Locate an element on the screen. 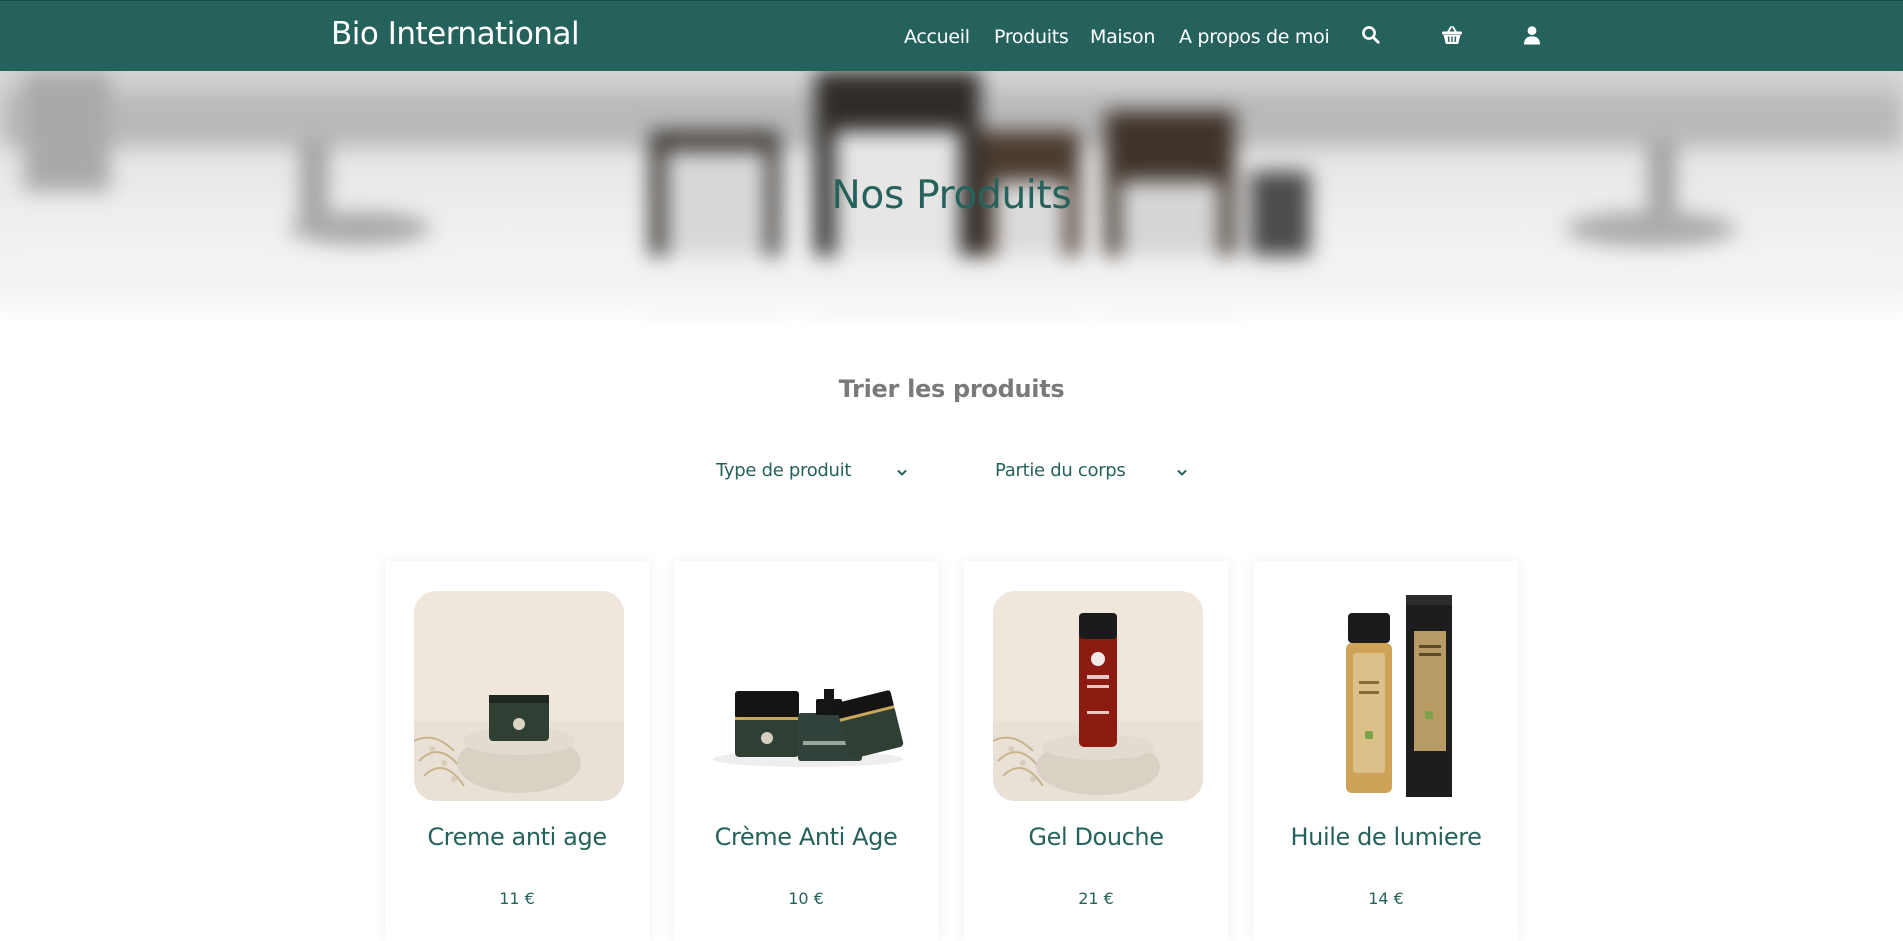  filter-product-type-label: Type de produit is located at coordinates (783, 470).